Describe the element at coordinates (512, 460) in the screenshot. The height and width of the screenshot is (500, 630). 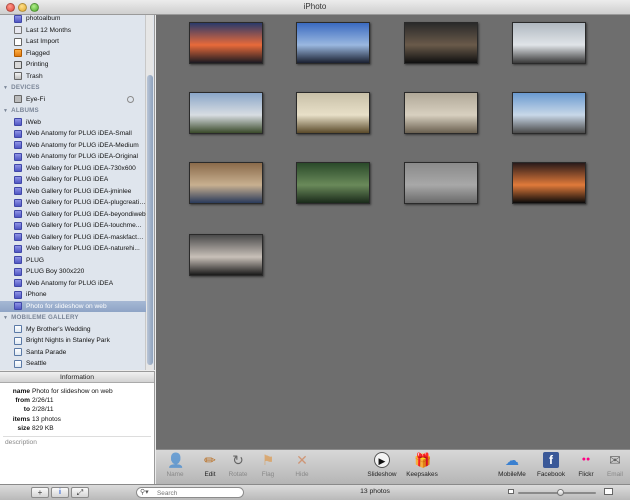
I see `mobileme-cloud-icon: ☁` at that location.